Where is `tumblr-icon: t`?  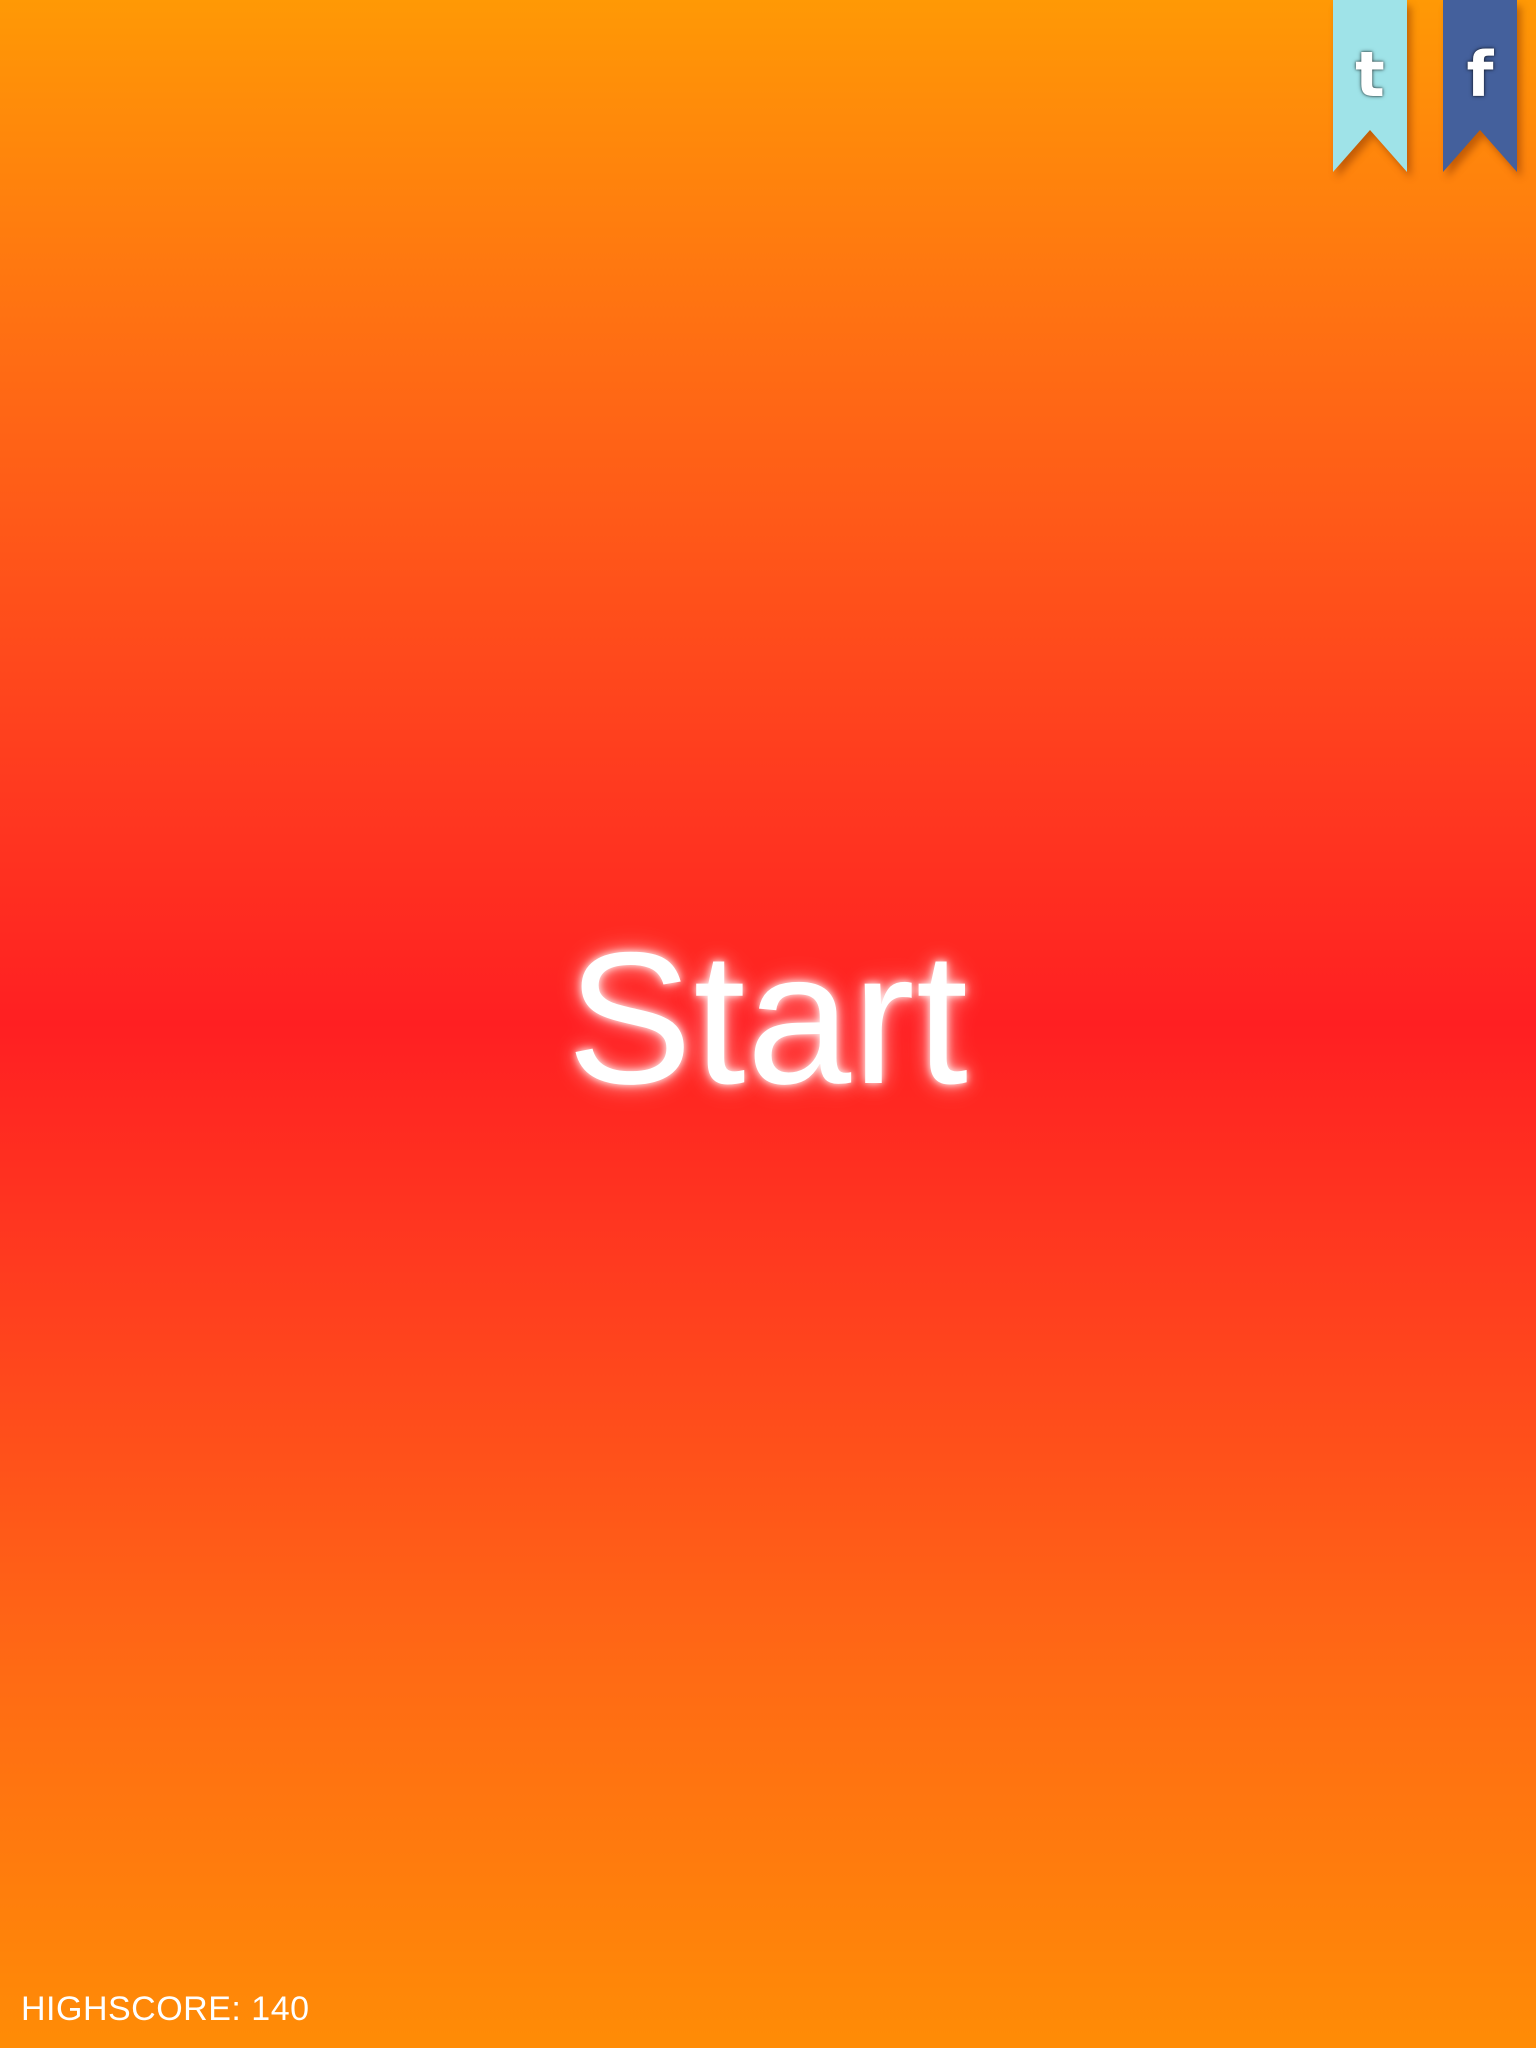
tumblr-icon: t is located at coordinates (1370, 74).